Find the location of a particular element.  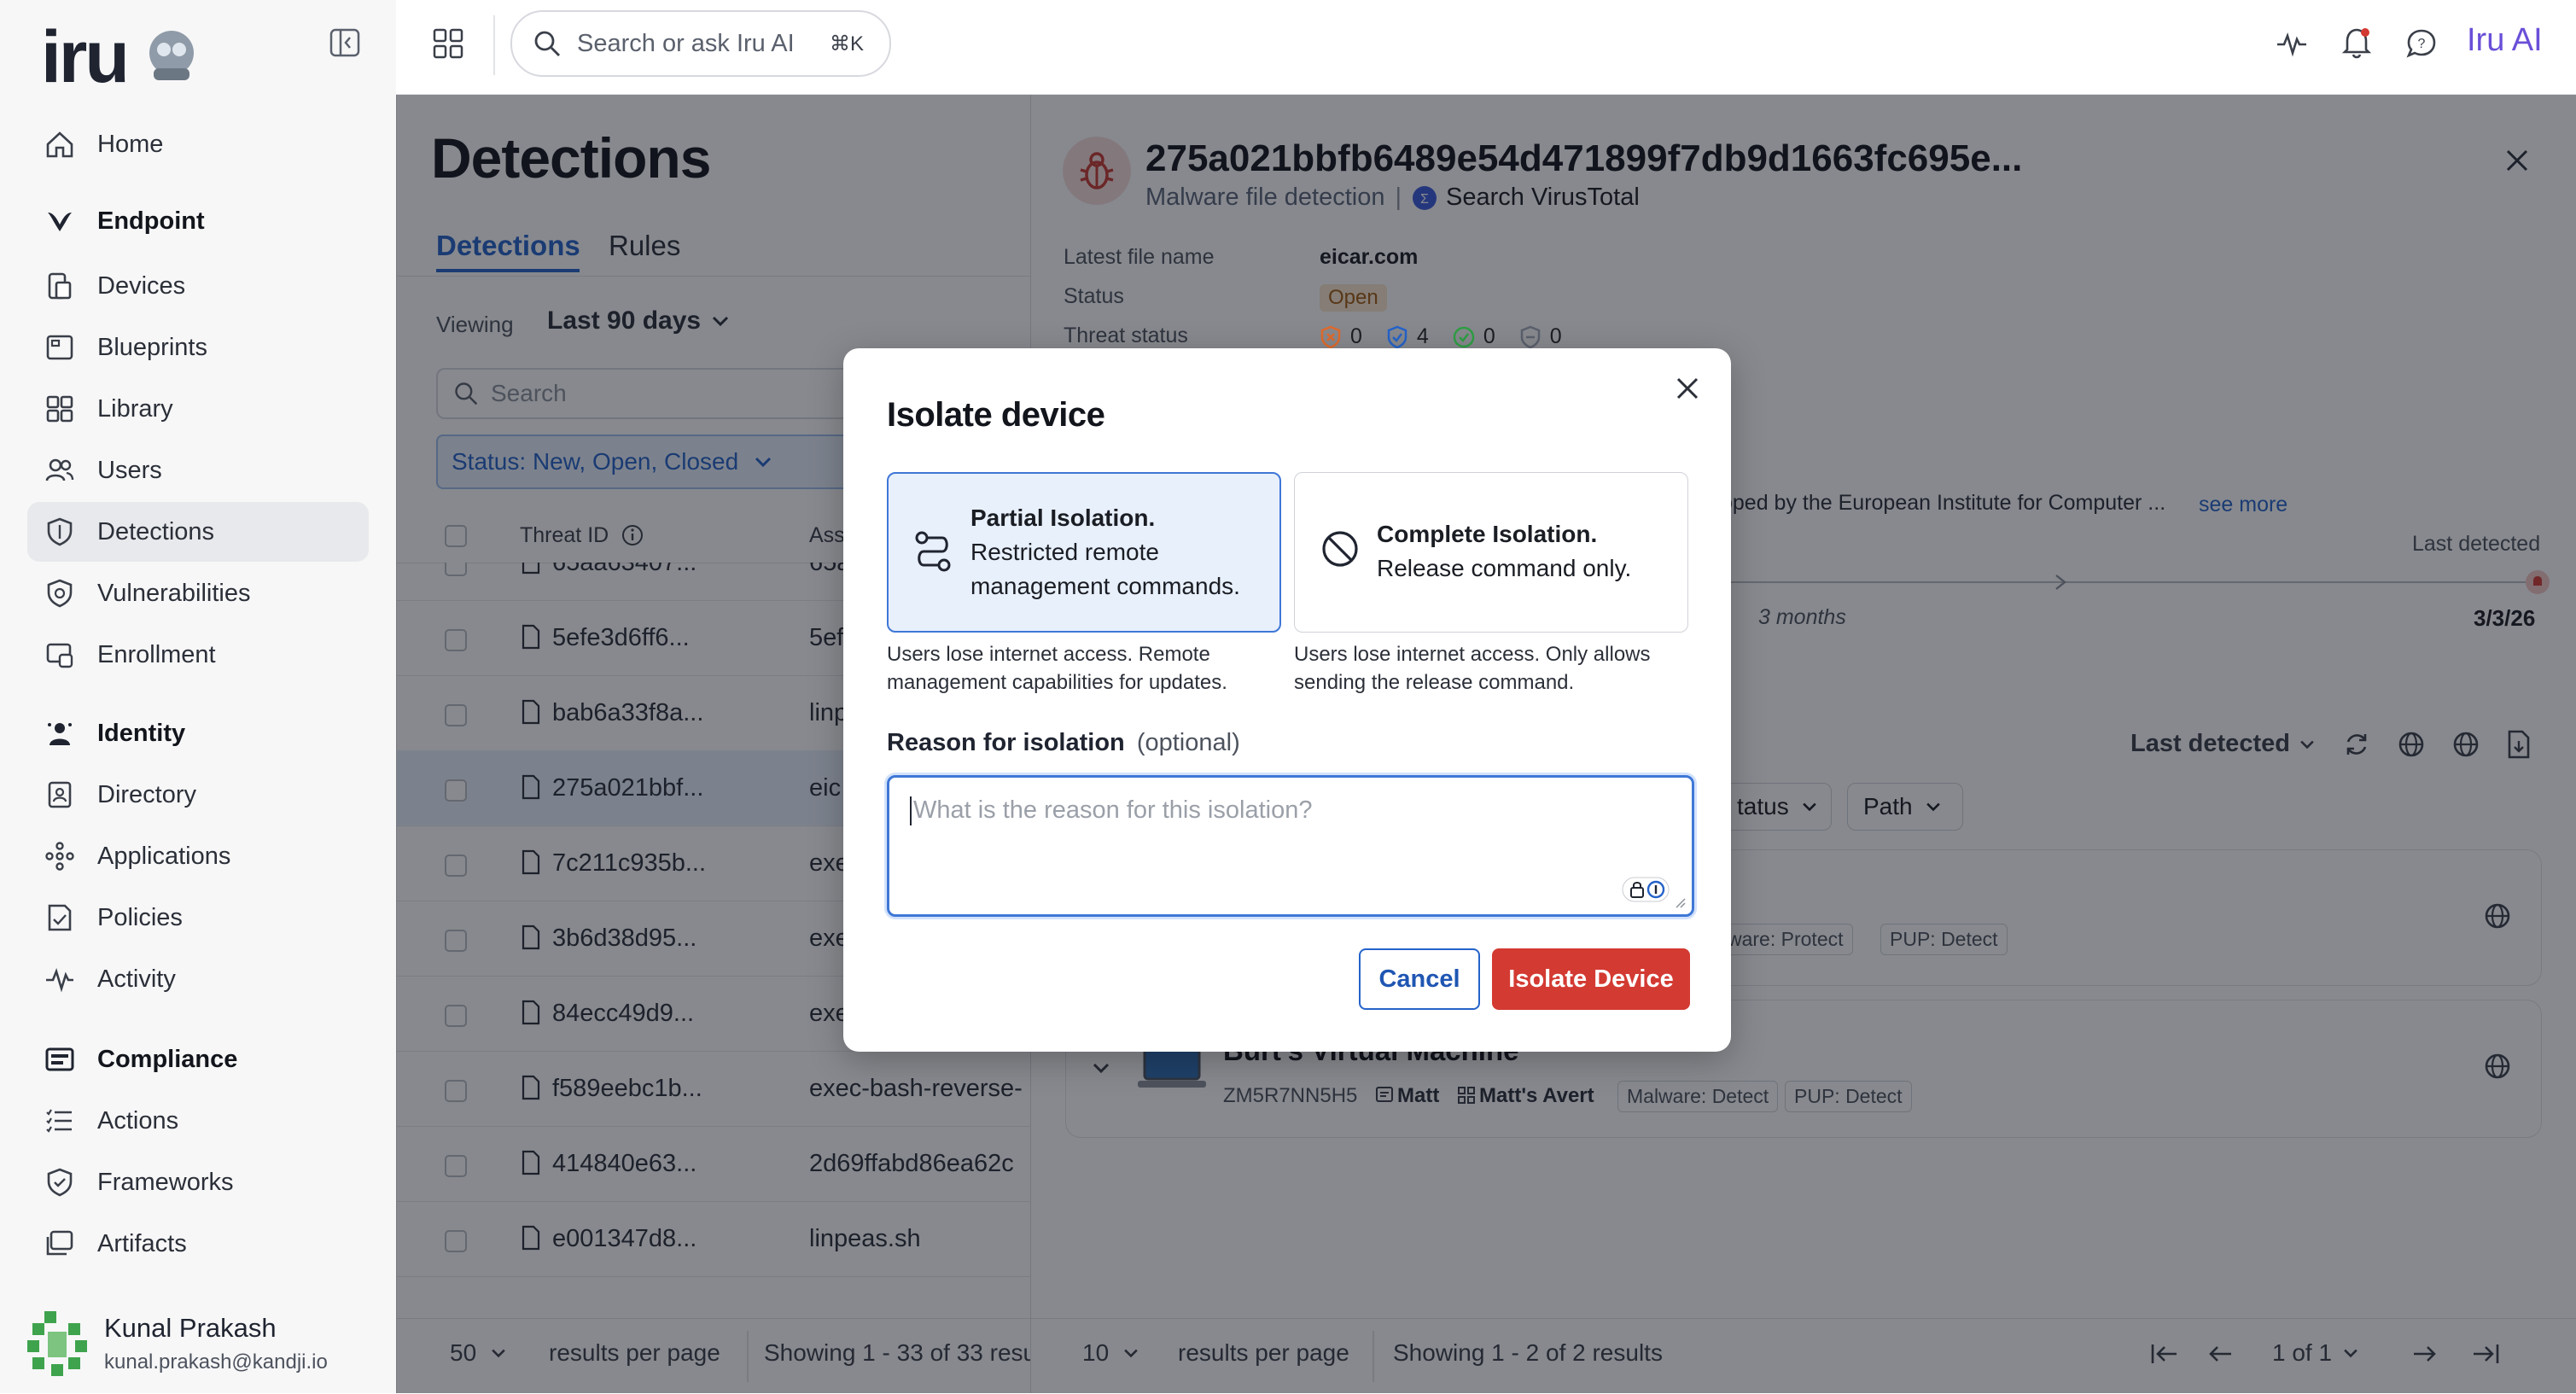

logo-text: iru is located at coordinates (85, 57).